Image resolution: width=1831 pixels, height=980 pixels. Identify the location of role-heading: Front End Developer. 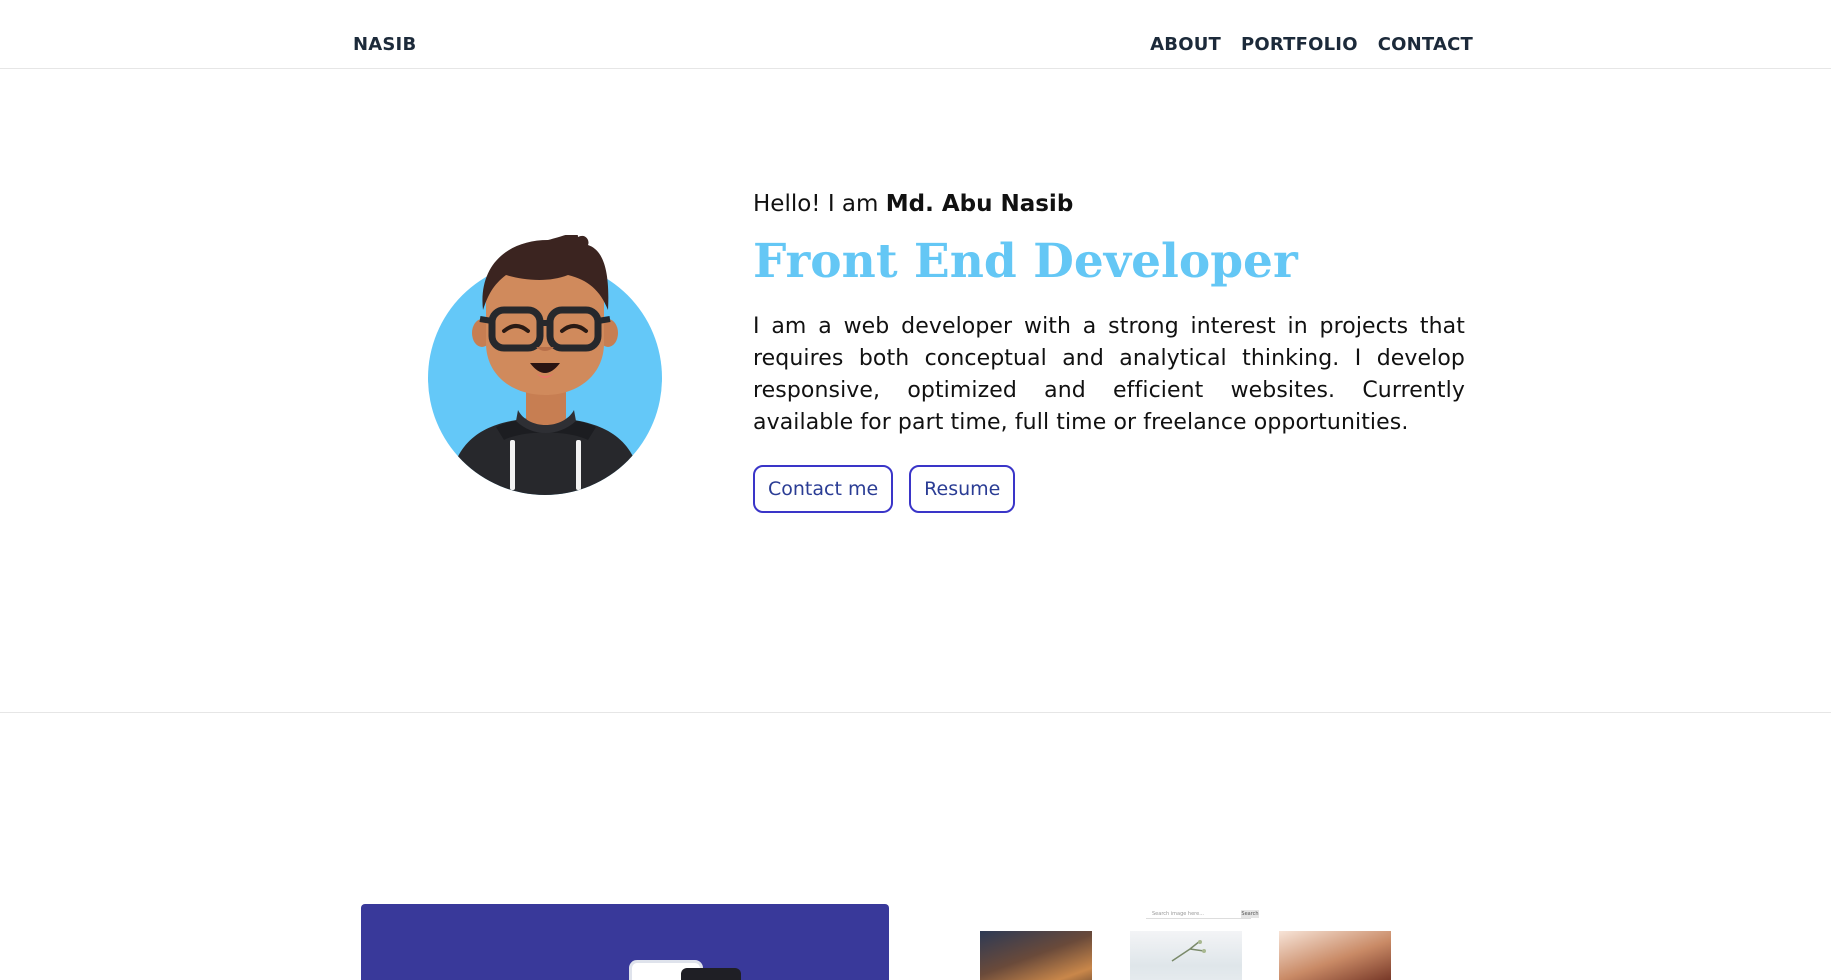
(1025, 261).